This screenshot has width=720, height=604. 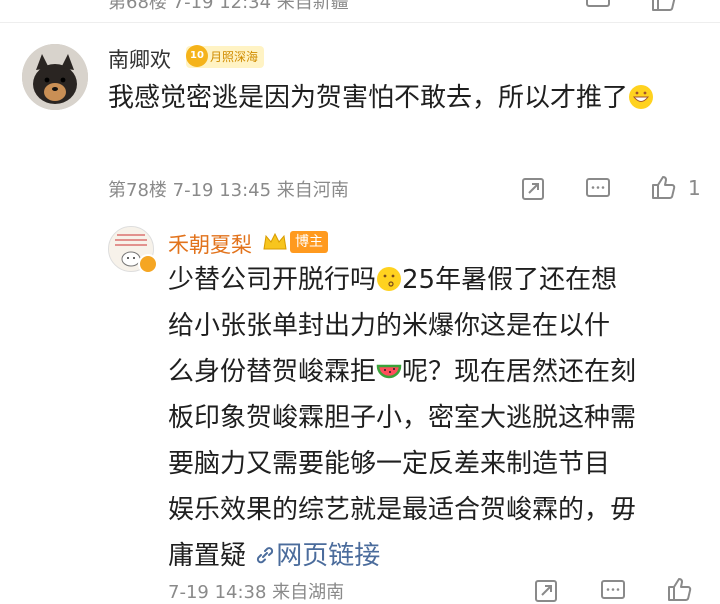 What do you see at coordinates (641, 94) in the screenshot?
I see `grin-emoji-icon` at bounding box center [641, 94].